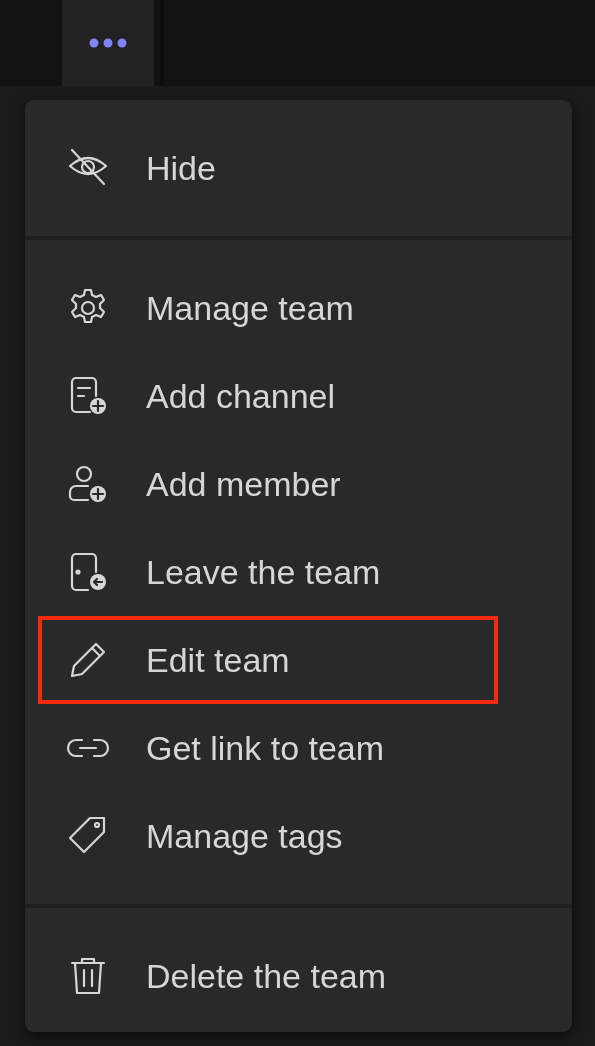  I want to click on more-button, so click(108, 43).